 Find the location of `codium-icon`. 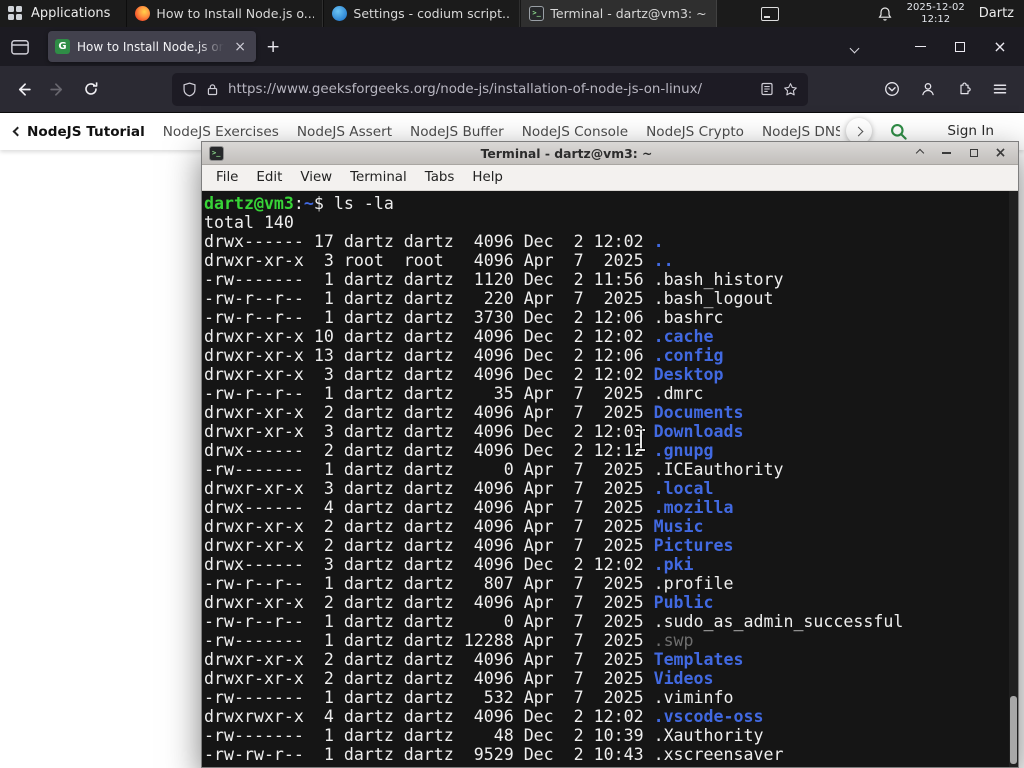

codium-icon is located at coordinates (340, 13).